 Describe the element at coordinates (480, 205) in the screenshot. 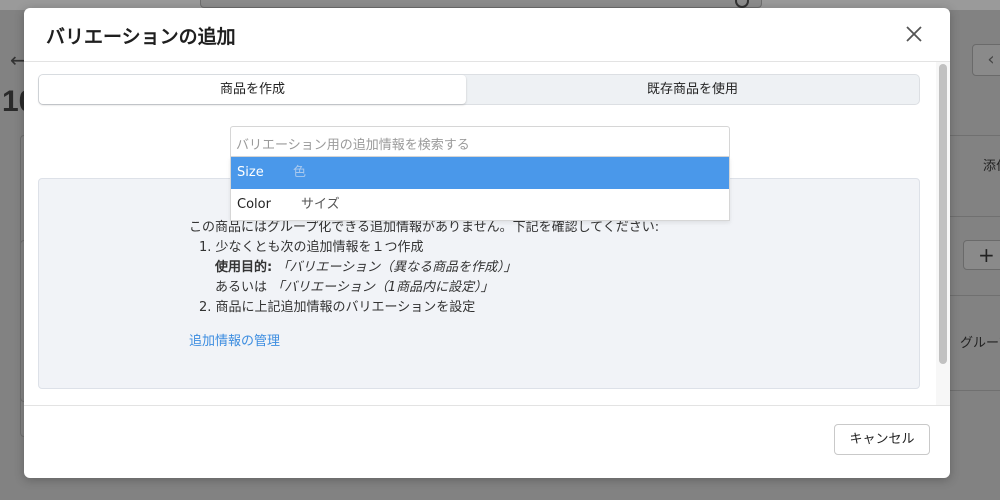

I see `dropdown-option-color: Color サイズ` at that location.